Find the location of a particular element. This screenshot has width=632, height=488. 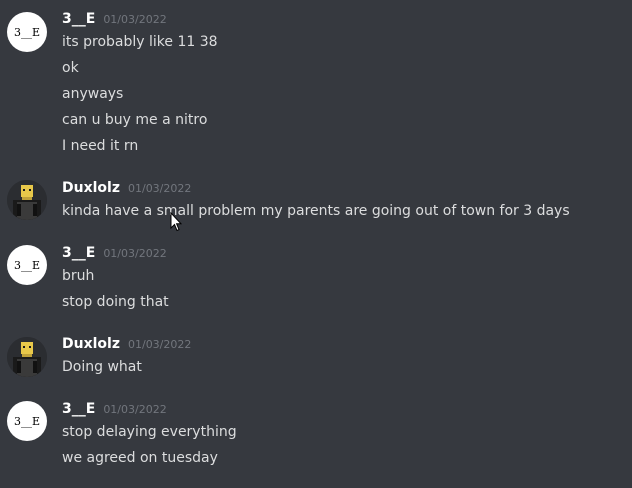

message-text: its probably like 11 38 is located at coordinates (140, 42).